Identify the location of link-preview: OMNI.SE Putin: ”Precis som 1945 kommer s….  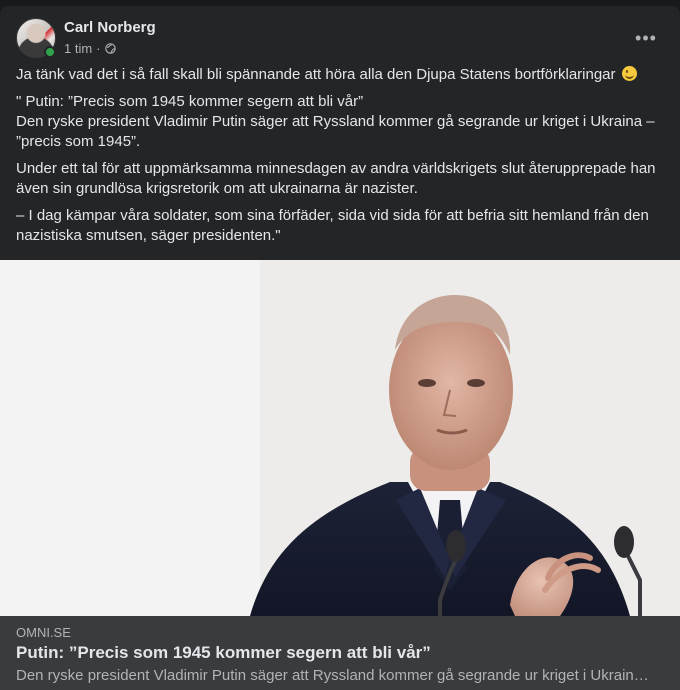
(340, 653).